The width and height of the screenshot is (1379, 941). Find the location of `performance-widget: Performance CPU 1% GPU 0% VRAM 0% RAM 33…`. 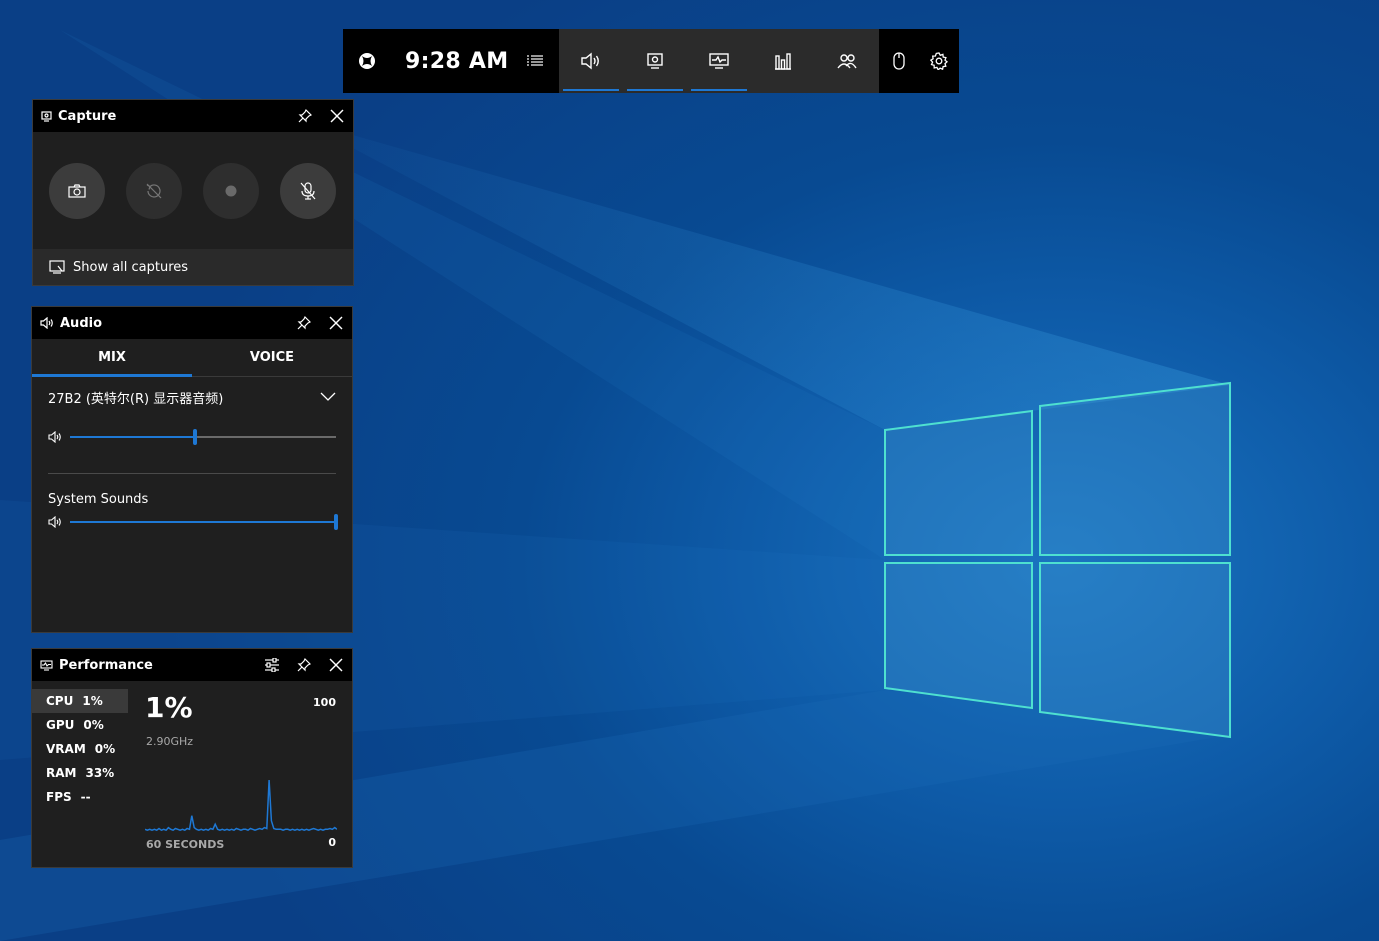

performance-widget: Performance CPU 1% GPU 0% VRAM 0% RAM 33… is located at coordinates (192, 758).